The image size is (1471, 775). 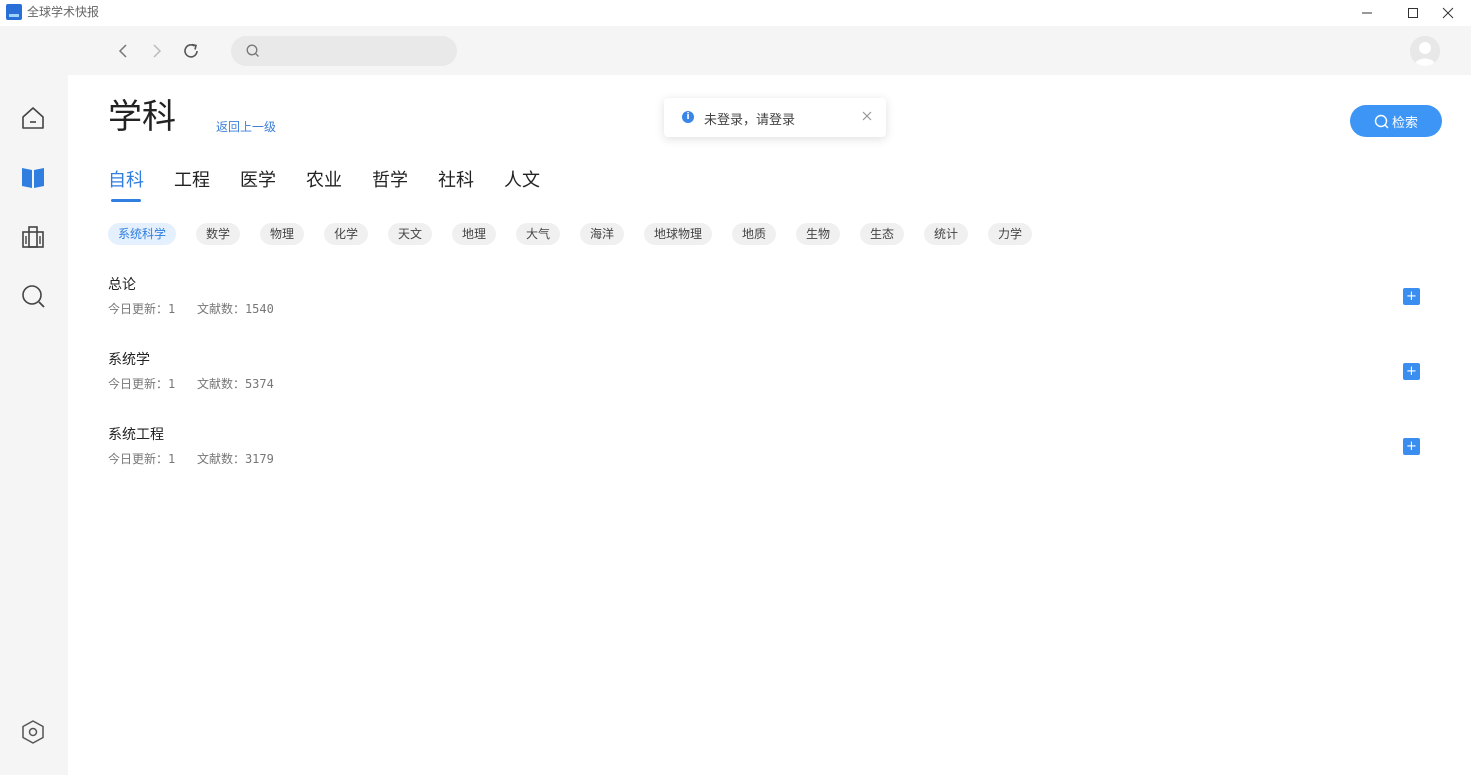 I want to click on chevron-left-icon, so click(x=122, y=51).